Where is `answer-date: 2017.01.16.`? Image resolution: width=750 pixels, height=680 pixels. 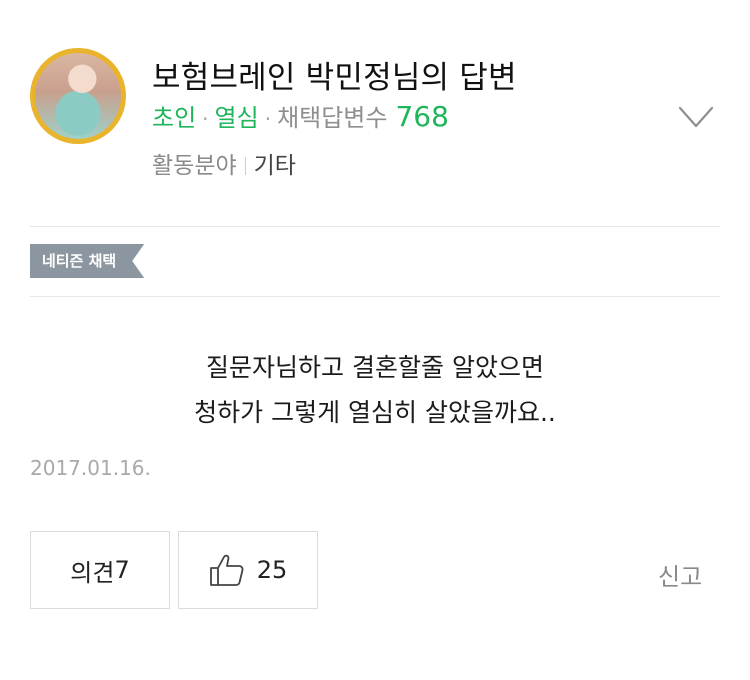 answer-date: 2017.01.16. is located at coordinates (90, 468).